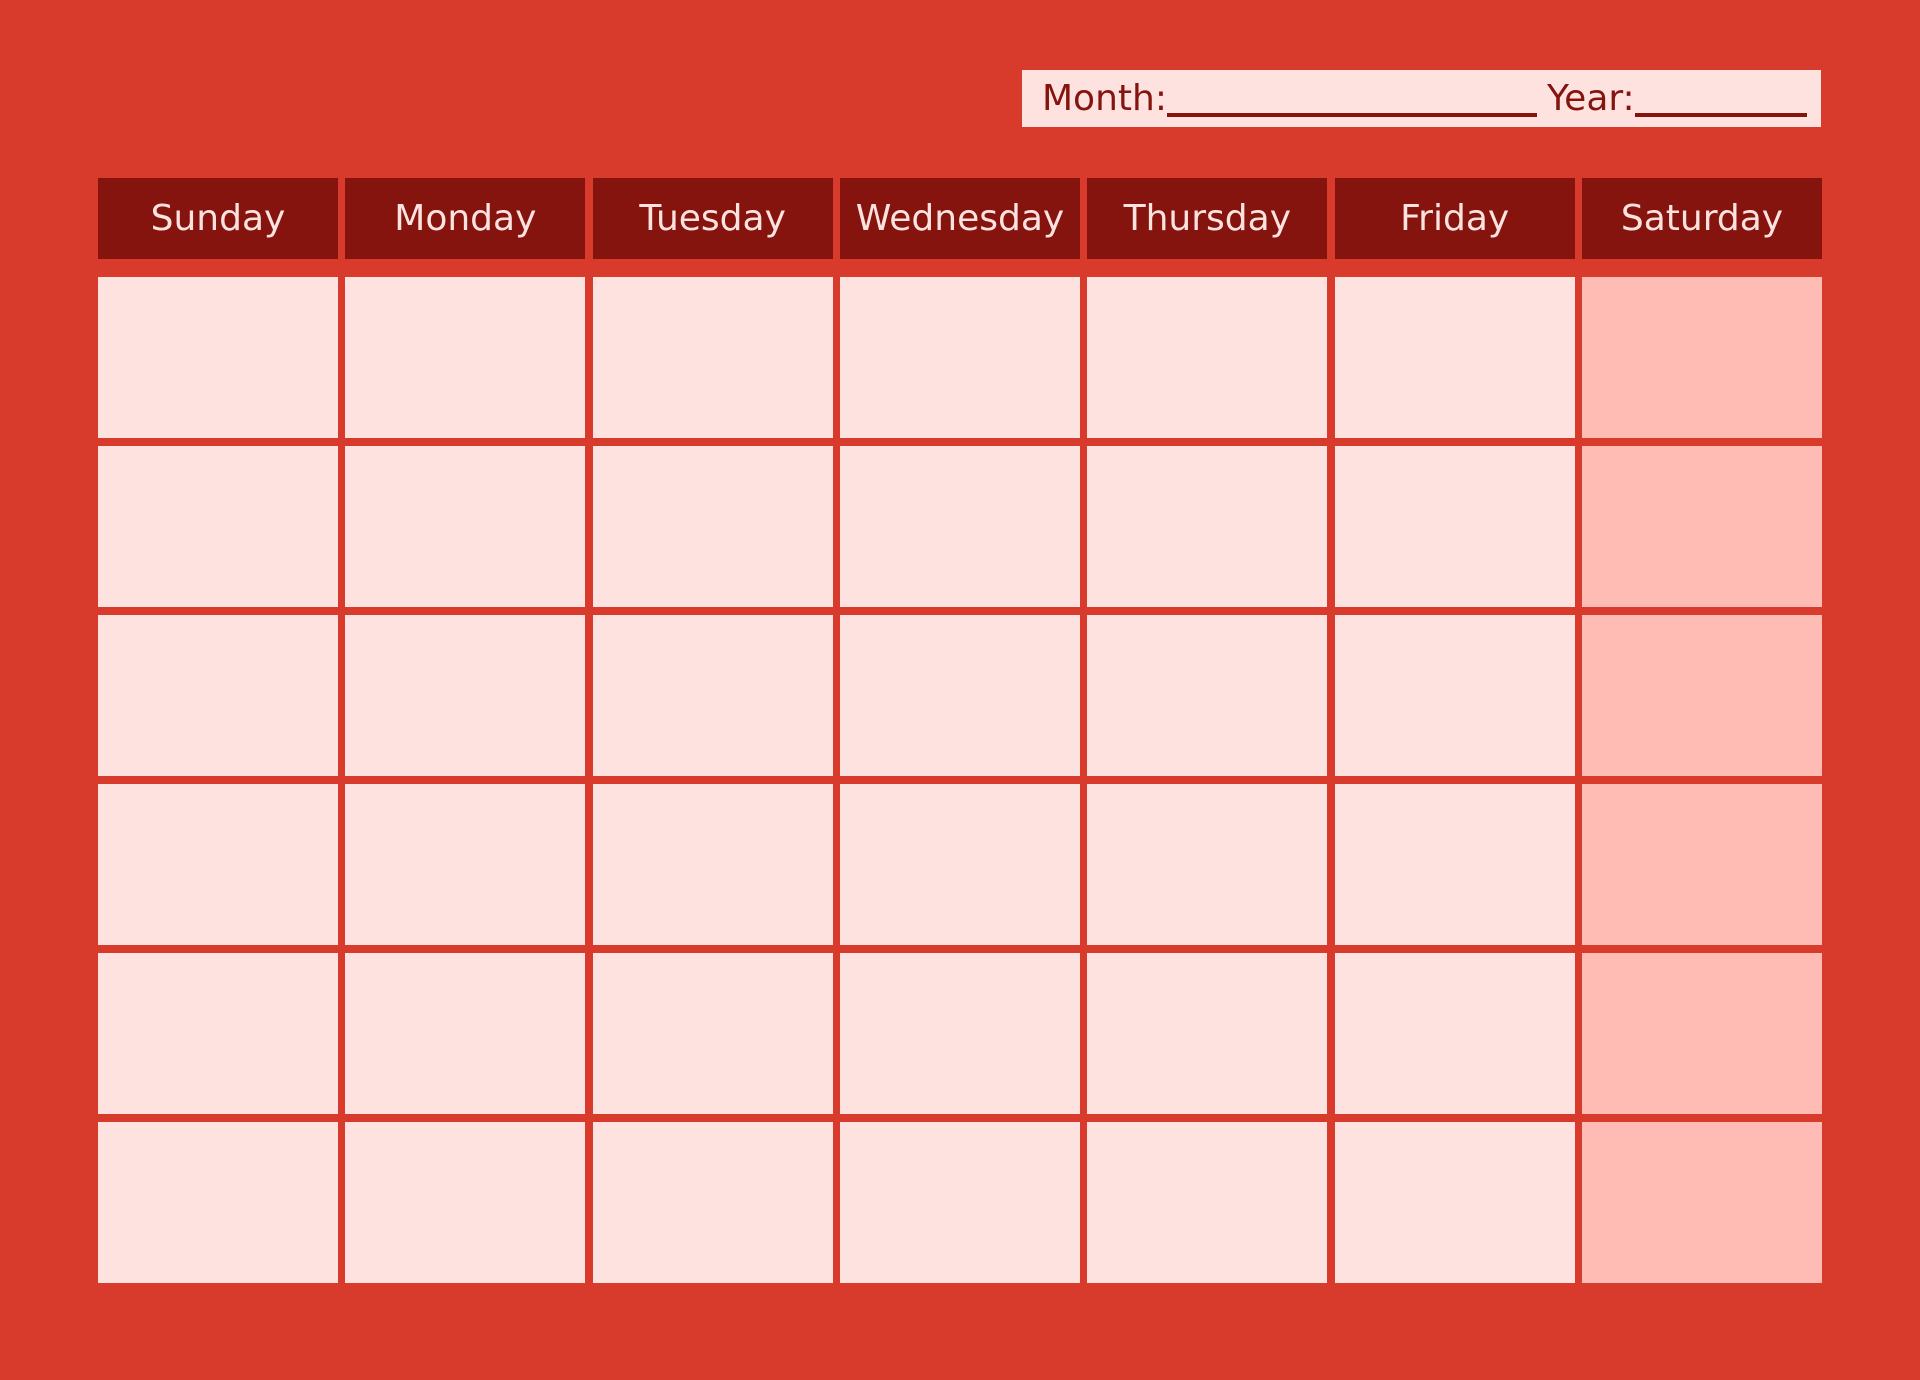 Image resolution: width=1920 pixels, height=1380 pixels. I want to click on weekday-header: Saturday, so click(1701, 218).